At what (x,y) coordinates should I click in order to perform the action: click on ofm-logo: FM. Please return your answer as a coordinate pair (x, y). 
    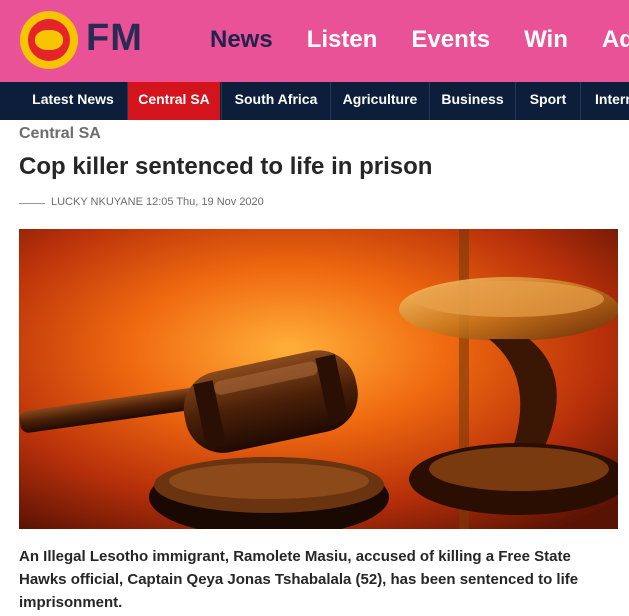
    Looking at the image, I should click on (88, 40).